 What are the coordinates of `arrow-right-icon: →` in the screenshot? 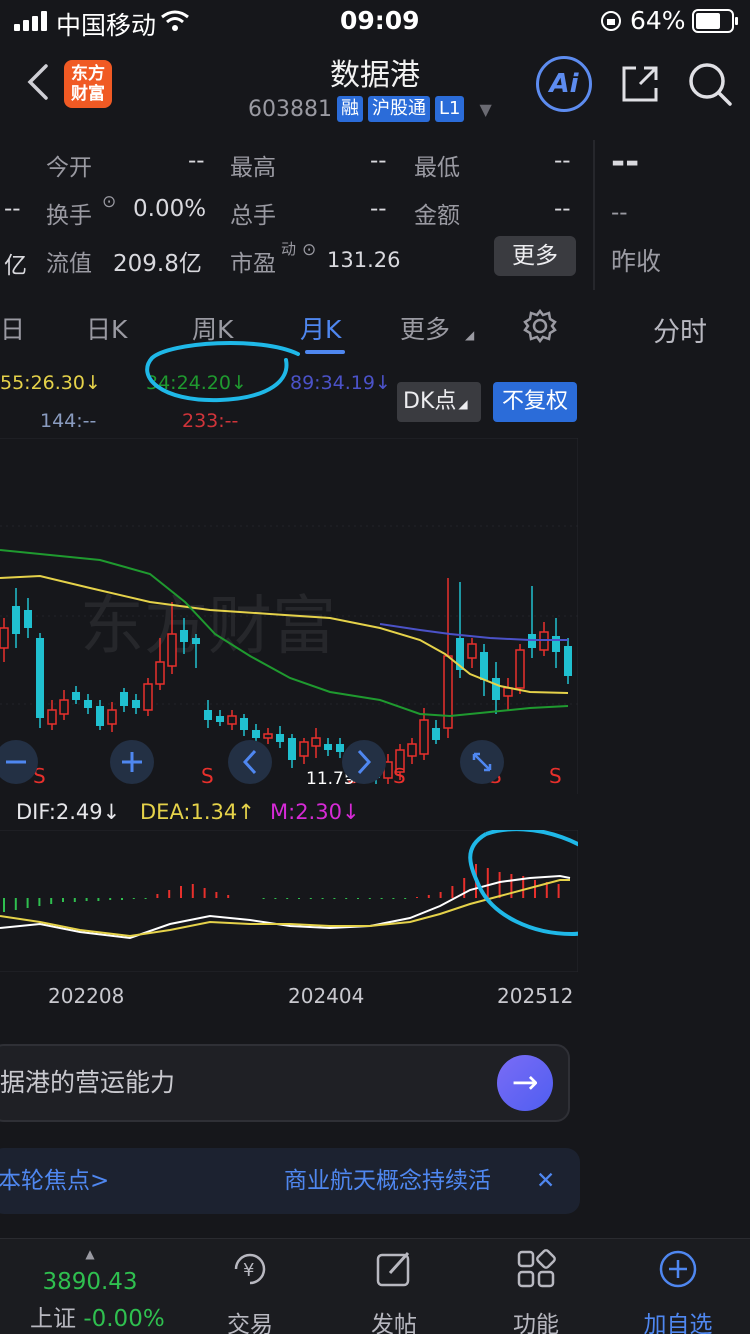 It's located at (525, 1083).